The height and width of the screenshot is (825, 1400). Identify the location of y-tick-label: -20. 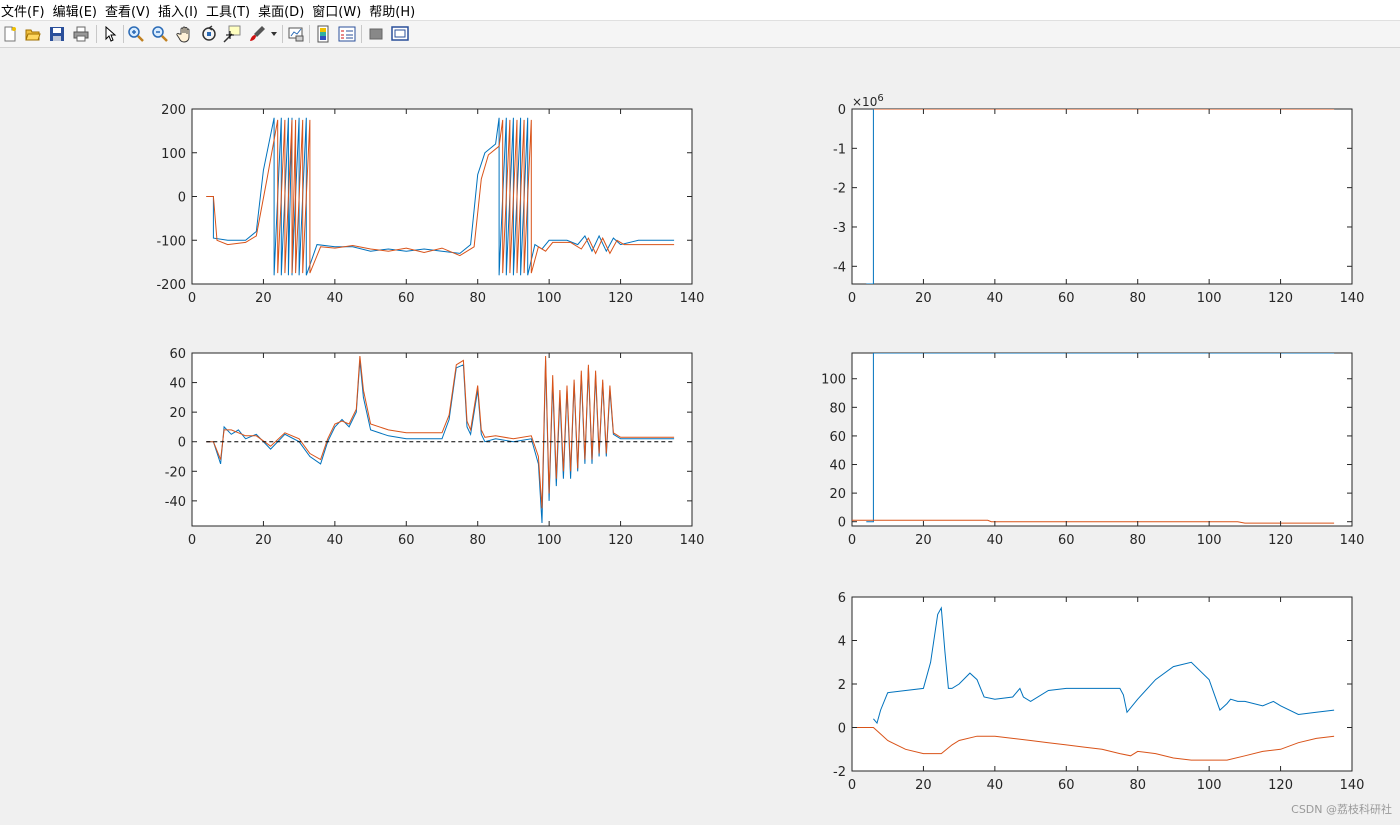
(175, 472).